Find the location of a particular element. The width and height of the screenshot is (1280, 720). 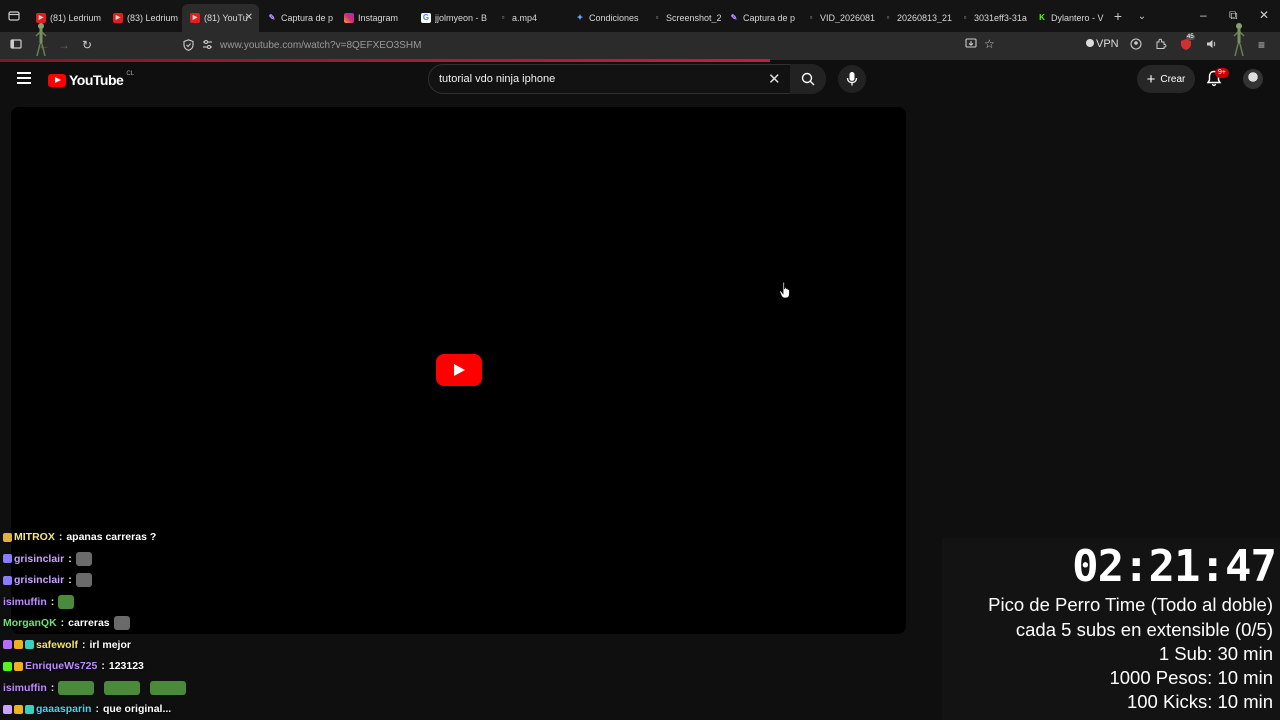

browser-tab: ▫ Screenshot_2 is located at coordinates (682, 18).